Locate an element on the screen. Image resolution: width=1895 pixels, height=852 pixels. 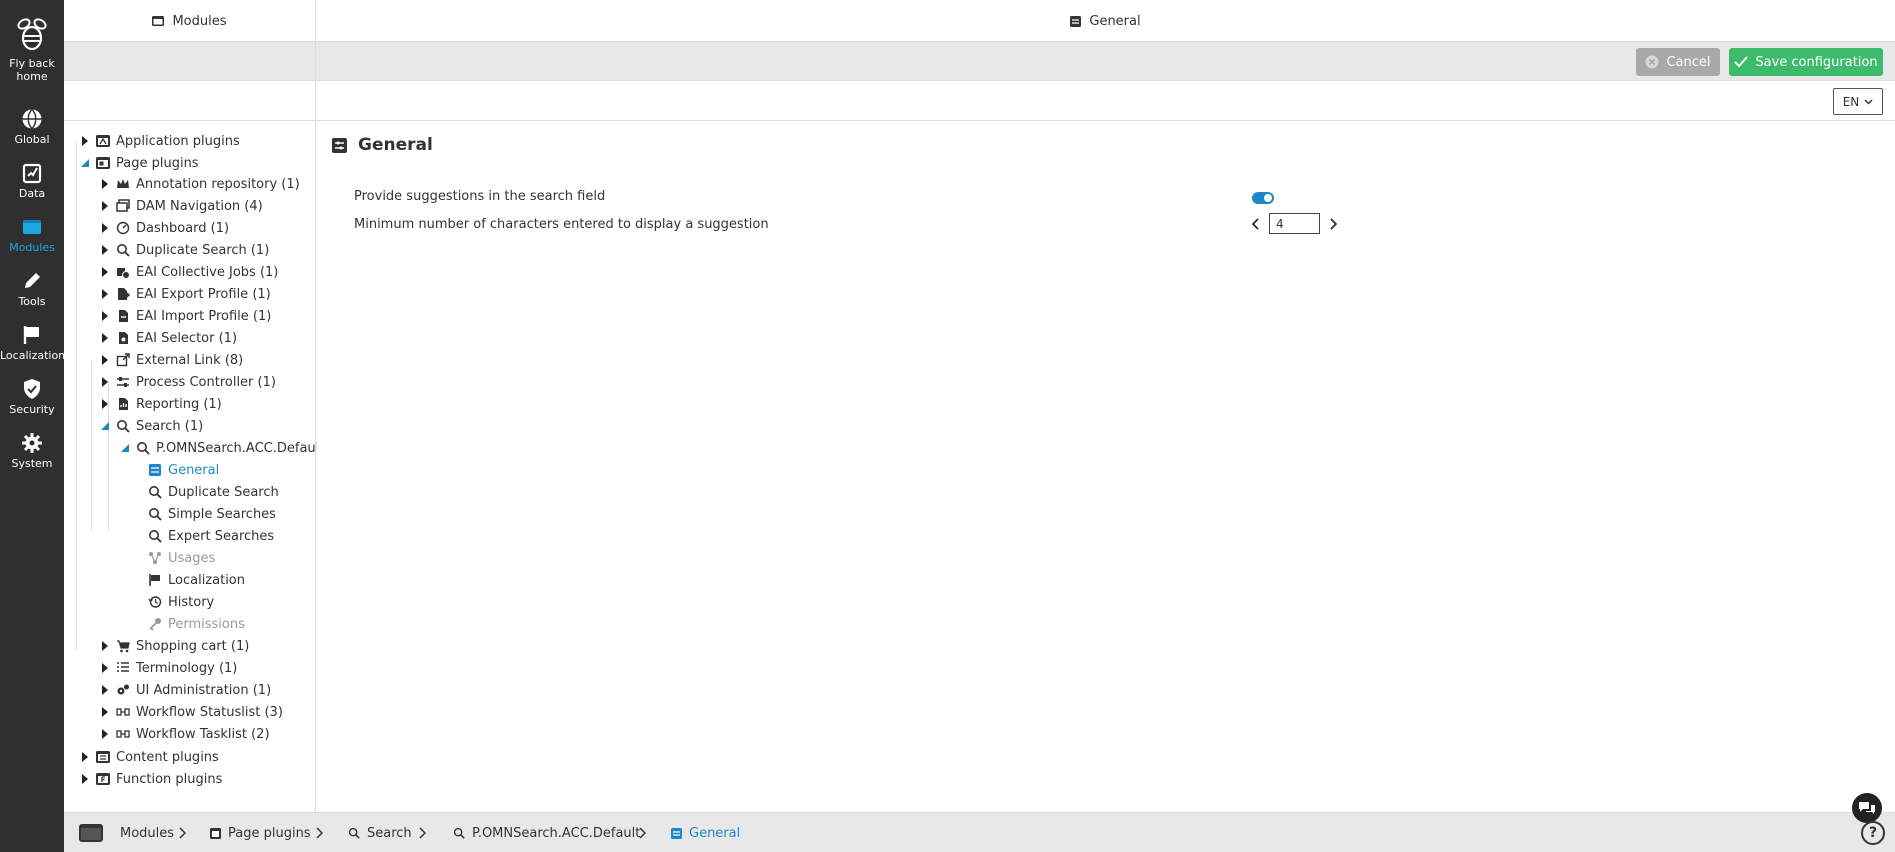
tree-leaf-permissions: Permissions is located at coordinates (196, 624).